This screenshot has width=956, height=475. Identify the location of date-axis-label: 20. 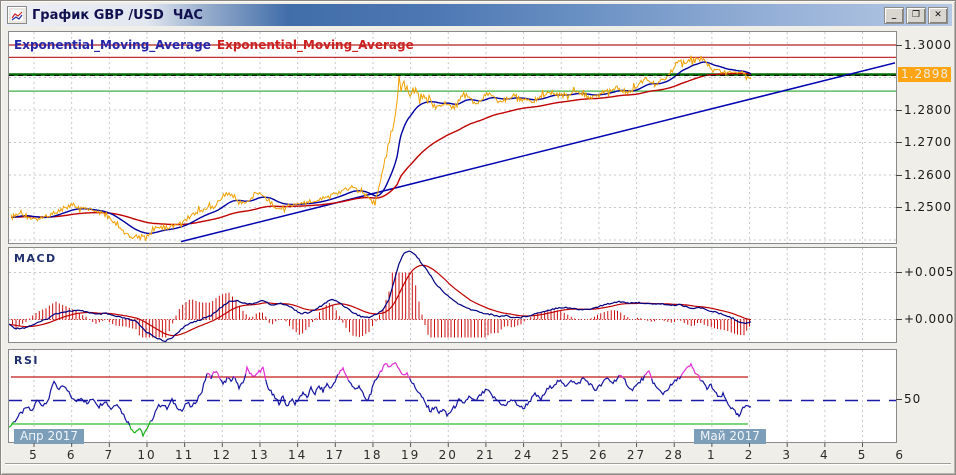
(448, 455).